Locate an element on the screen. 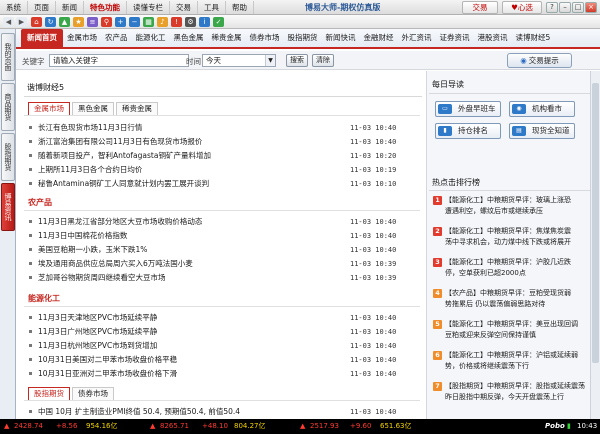  cat-hk: 港股资讯 is located at coordinates (493, 38).